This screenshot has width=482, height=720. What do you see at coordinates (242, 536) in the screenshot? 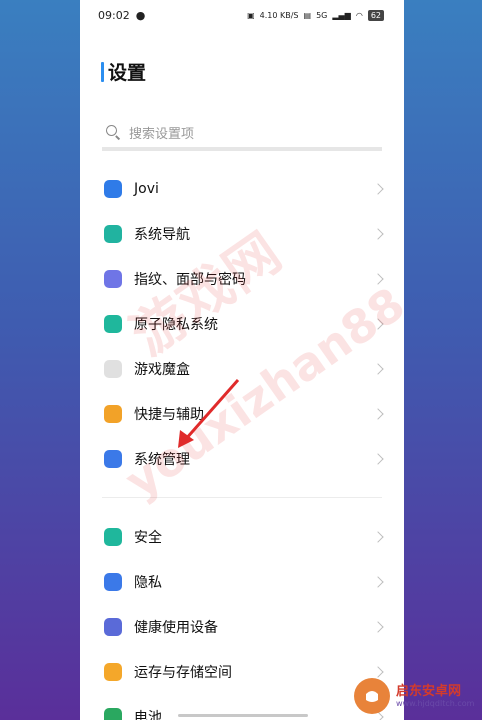
I see `settings-item-group2-0: 安全` at bounding box center [242, 536].